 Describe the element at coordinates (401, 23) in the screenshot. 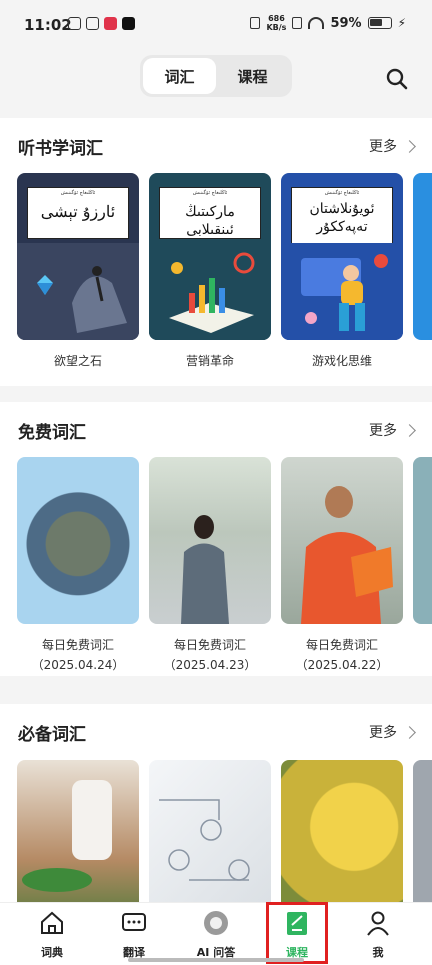

I see `charging-icon: ⚡` at that location.